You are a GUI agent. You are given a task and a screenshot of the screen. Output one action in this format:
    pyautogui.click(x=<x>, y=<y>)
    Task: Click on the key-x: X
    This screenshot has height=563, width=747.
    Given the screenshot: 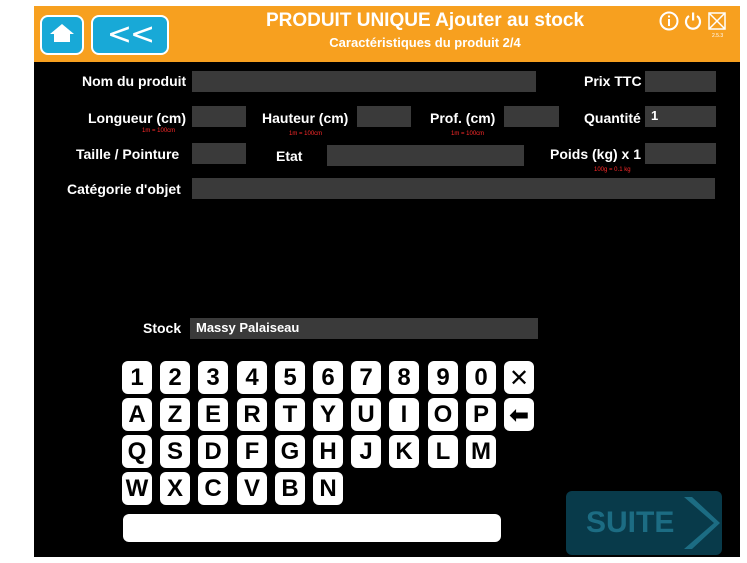 What is the action you would take?
    pyautogui.click(x=175, y=488)
    